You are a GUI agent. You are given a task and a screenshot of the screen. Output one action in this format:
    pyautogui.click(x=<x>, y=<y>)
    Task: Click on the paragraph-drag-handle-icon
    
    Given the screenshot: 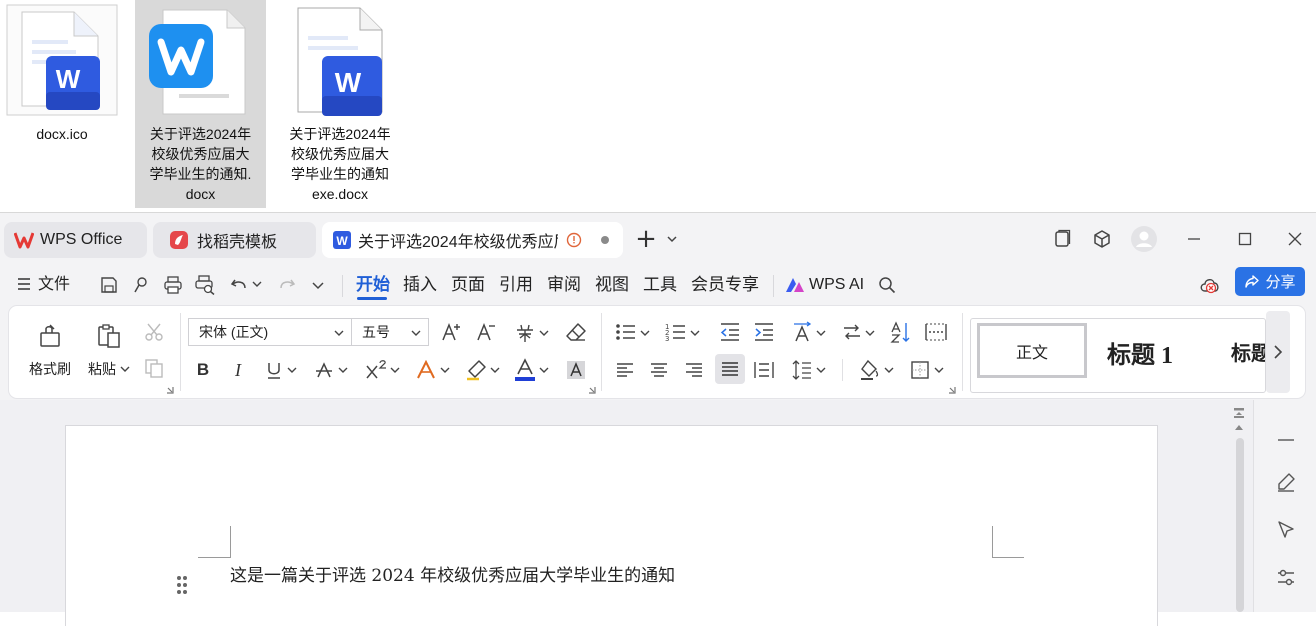 What is the action you would take?
    pyautogui.click(x=182, y=585)
    